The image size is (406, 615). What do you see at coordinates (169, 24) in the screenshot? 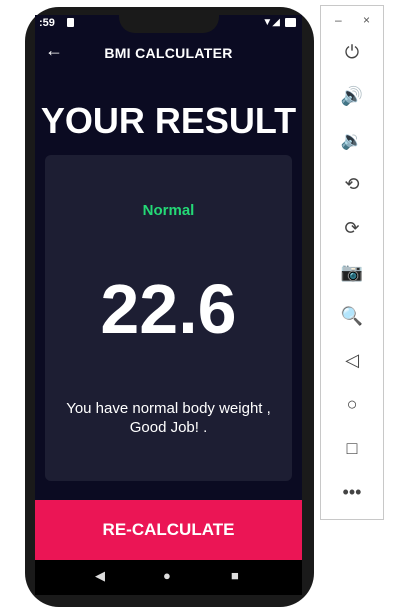
I see `camera-notch` at bounding box center [169, 24].